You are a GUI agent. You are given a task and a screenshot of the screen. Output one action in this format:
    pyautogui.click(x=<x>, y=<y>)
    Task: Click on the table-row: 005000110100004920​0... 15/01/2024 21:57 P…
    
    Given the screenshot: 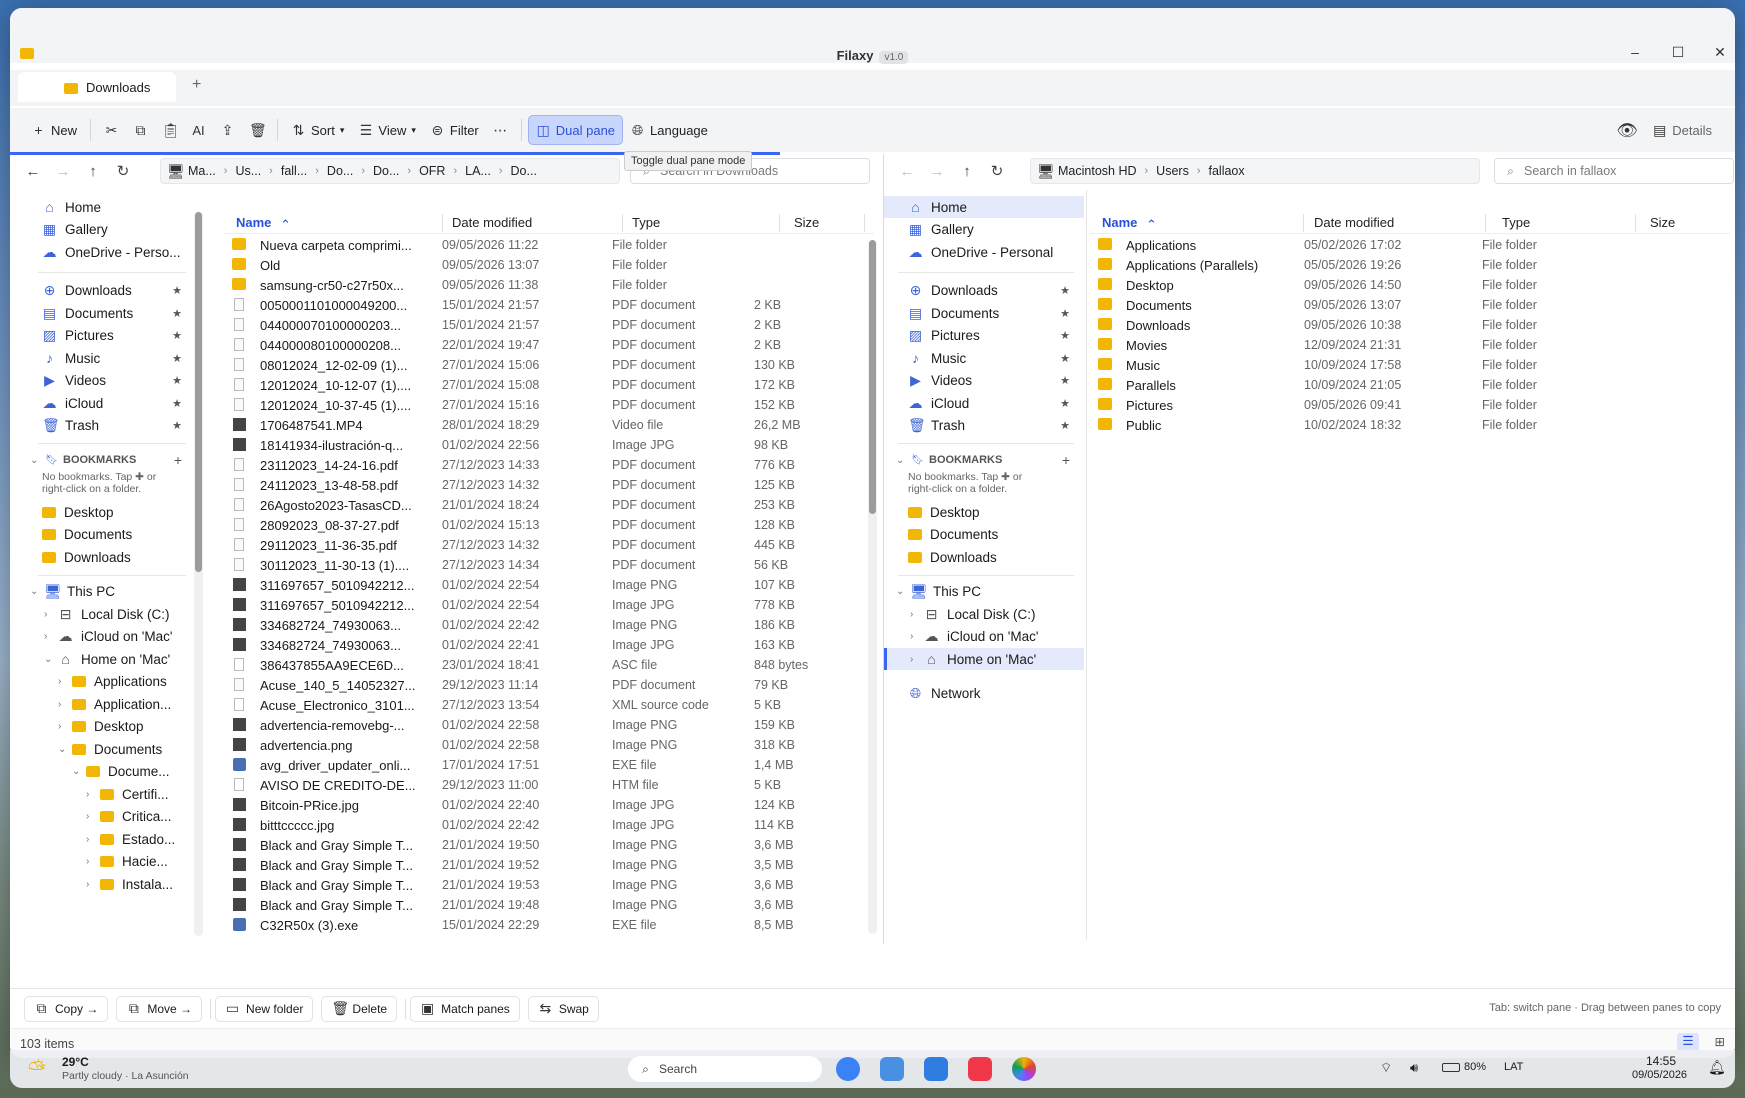 What is the action you would take?
    pyautogui.click(x=549, y=305)
    